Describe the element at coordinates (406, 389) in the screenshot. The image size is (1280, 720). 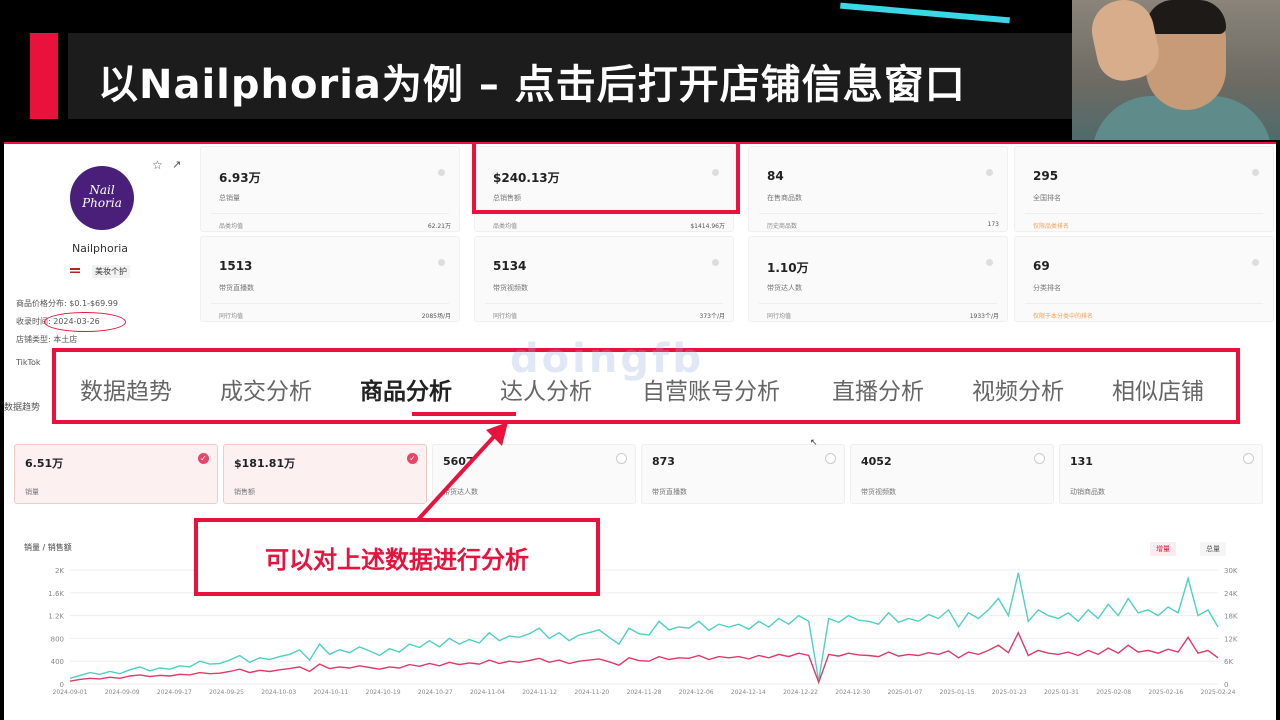
I see `tab-item: 商品分析` at that location.